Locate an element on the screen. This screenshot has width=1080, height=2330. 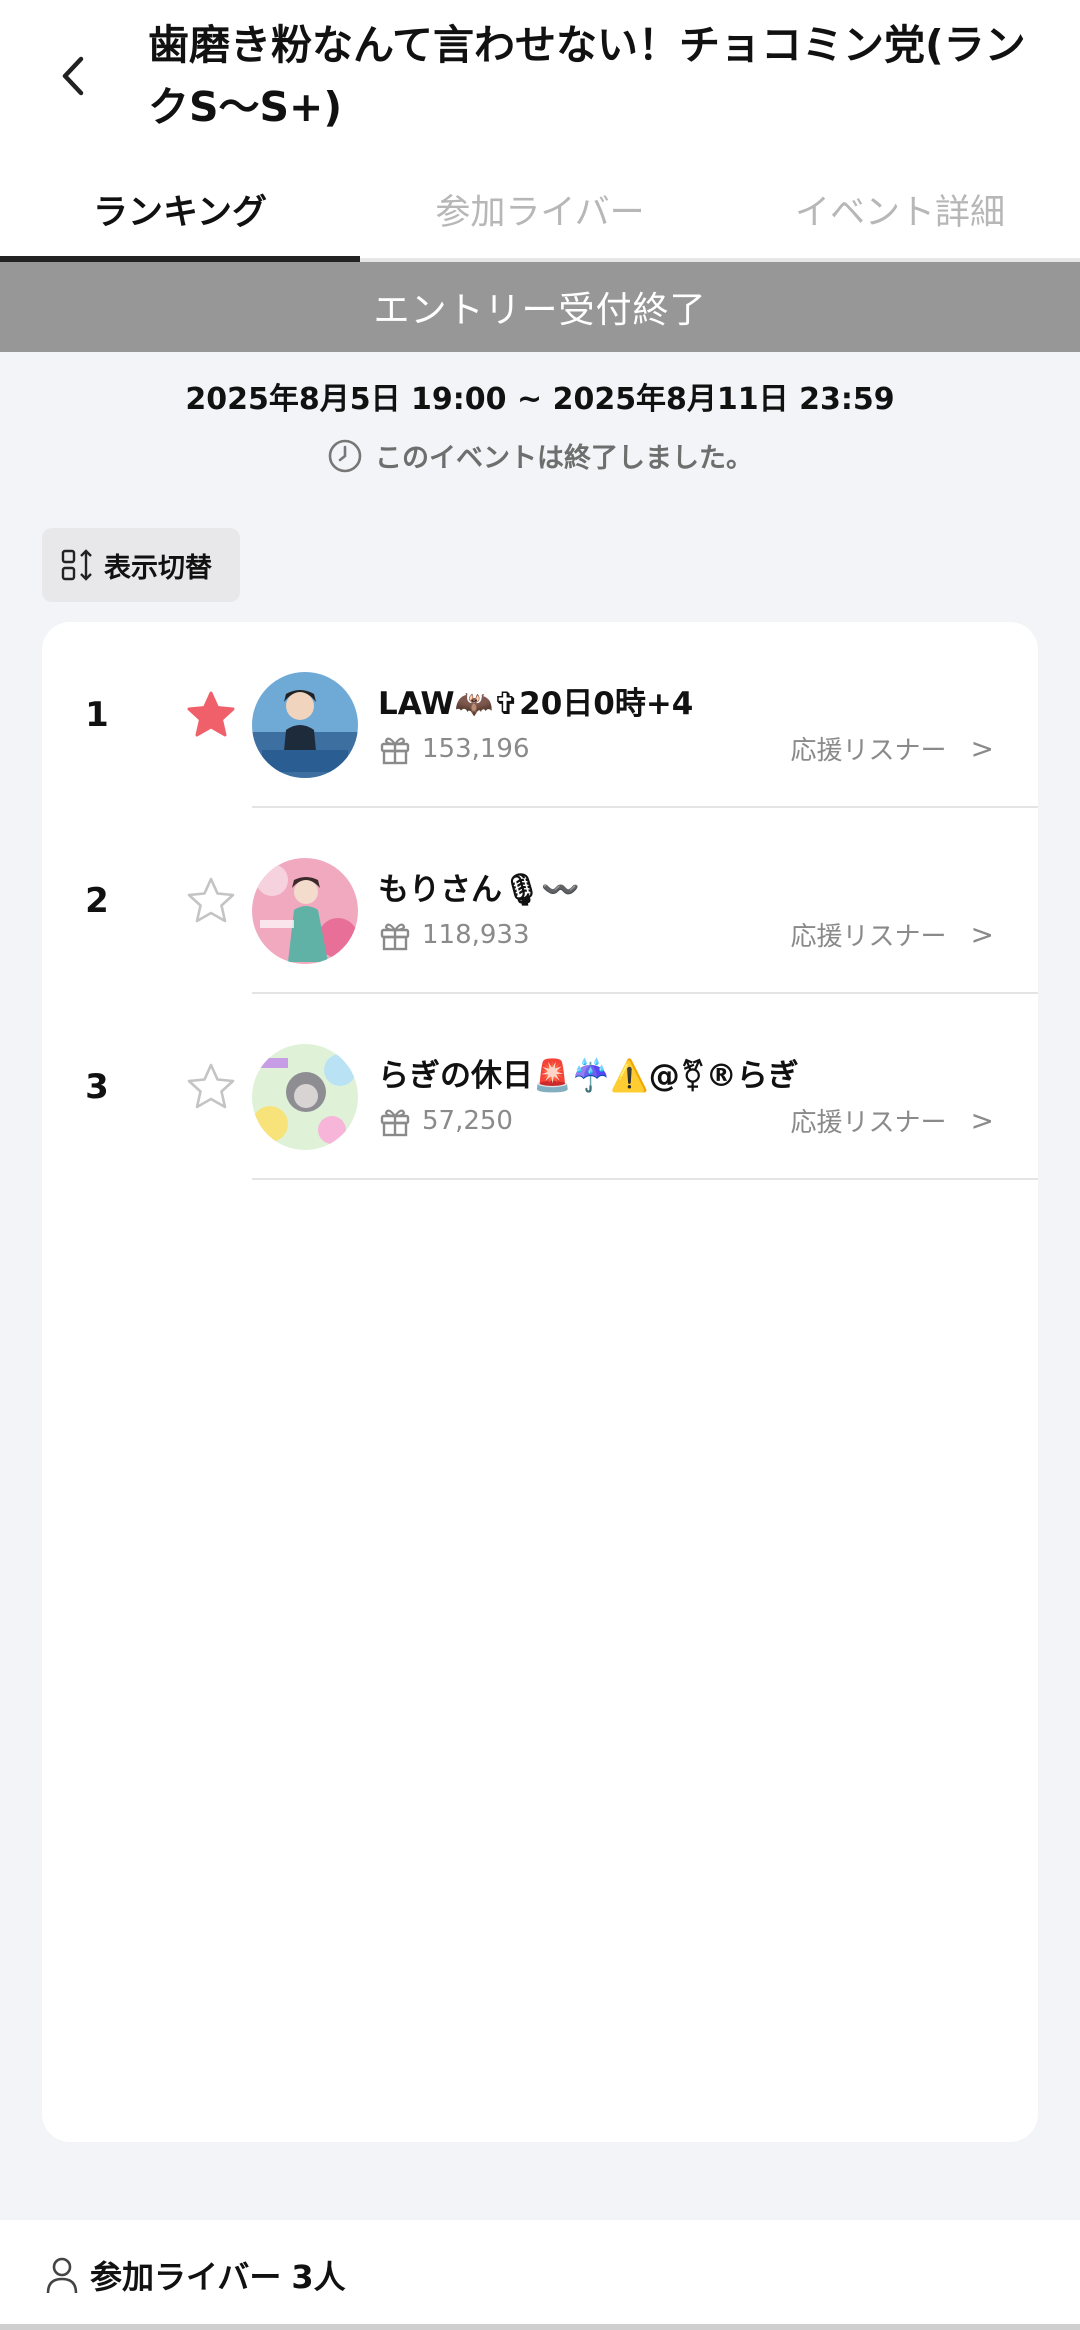
liver-name: らぎの休日🚨☔️⚠️@⚧®らぎ is located at coordinates (588, 1076).